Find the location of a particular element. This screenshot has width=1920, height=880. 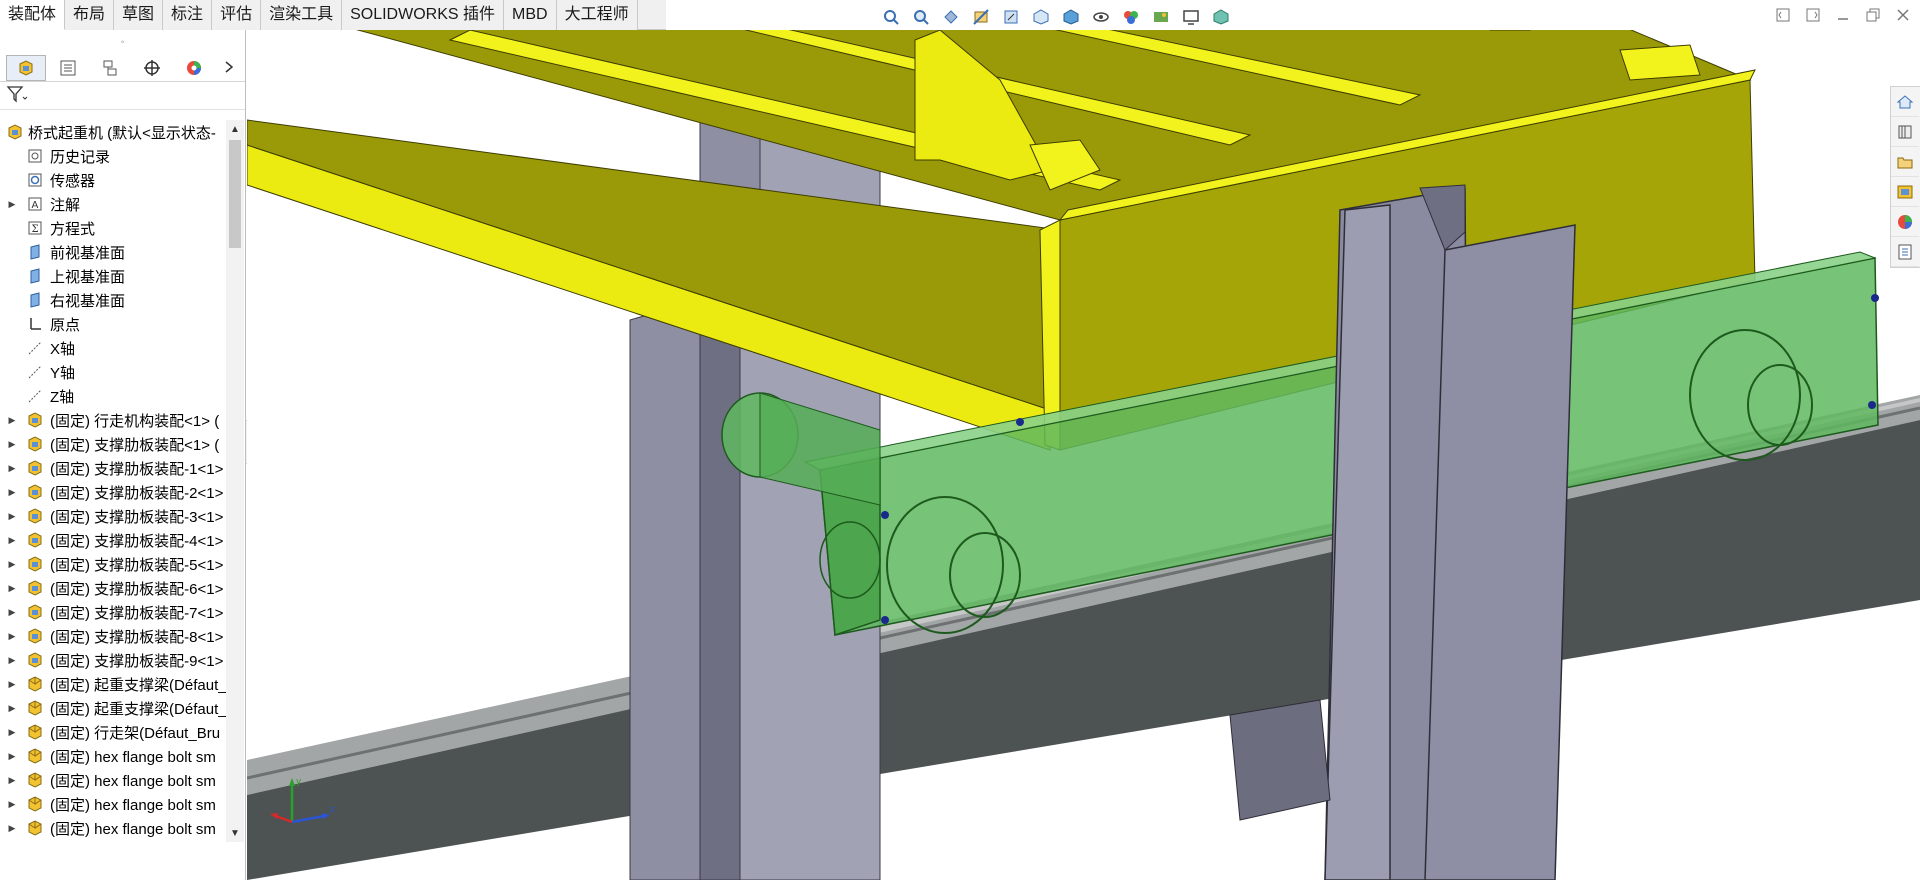

close-icon is located at coordinates (1903, 15).